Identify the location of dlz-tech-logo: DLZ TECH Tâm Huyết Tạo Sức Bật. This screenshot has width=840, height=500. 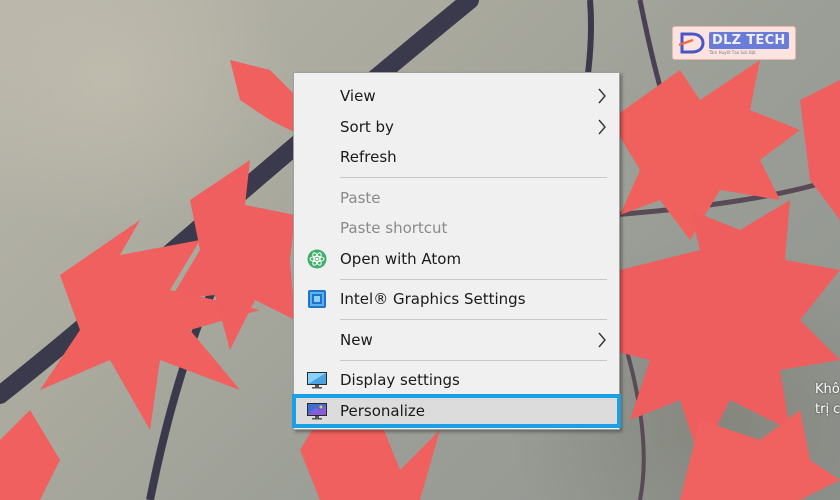
(734, 43).